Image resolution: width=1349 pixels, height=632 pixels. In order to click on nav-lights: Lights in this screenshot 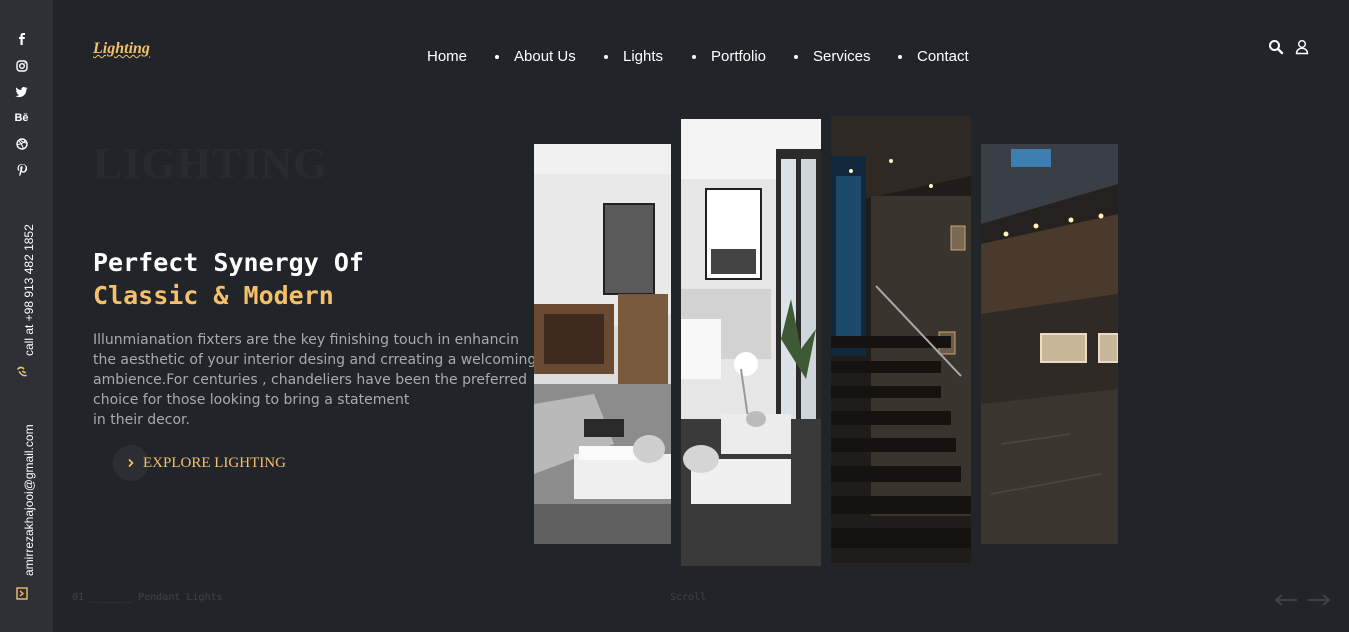, I will do `click(643, 56)`.